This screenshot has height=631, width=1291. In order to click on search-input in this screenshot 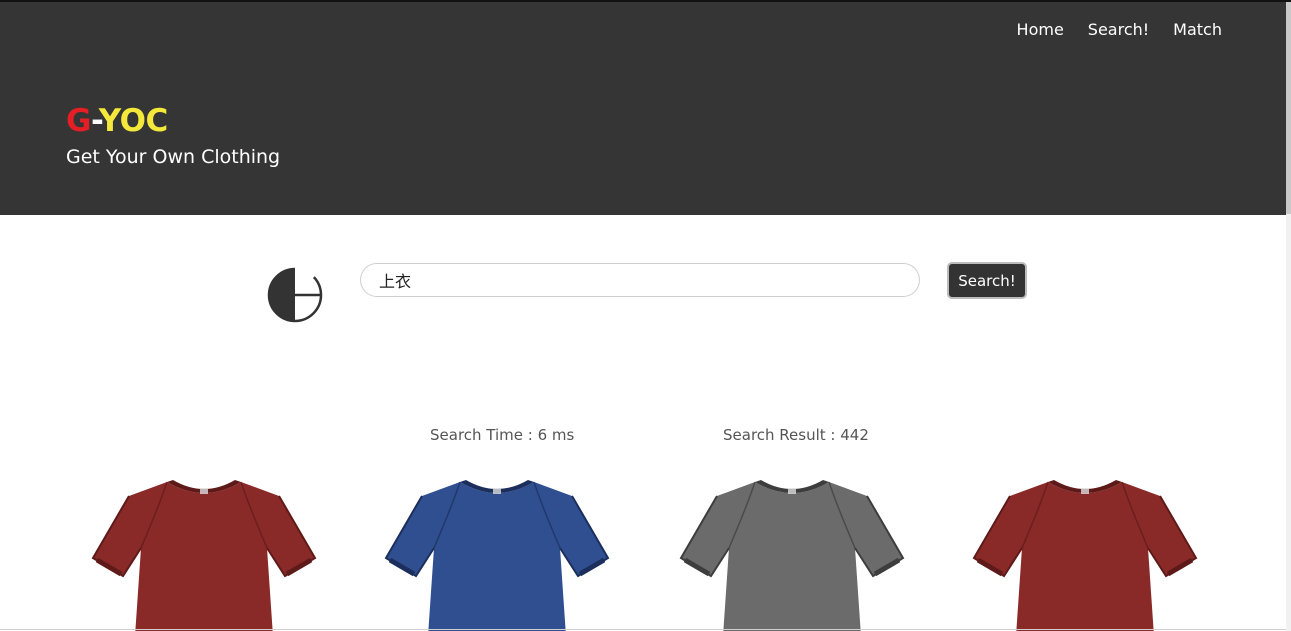, I will do `click(640, 280)`.